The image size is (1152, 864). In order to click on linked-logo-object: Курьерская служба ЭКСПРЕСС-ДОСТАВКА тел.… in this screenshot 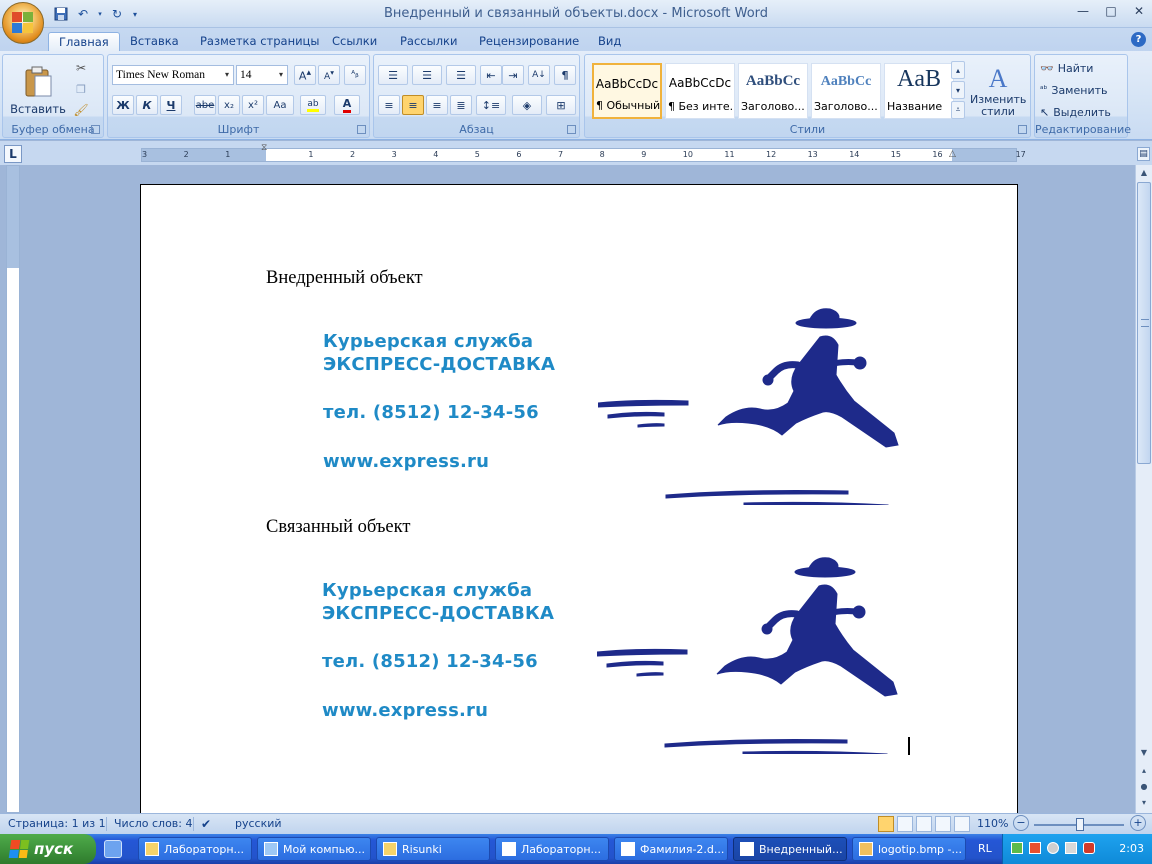, I will do `click(617, 659)`.